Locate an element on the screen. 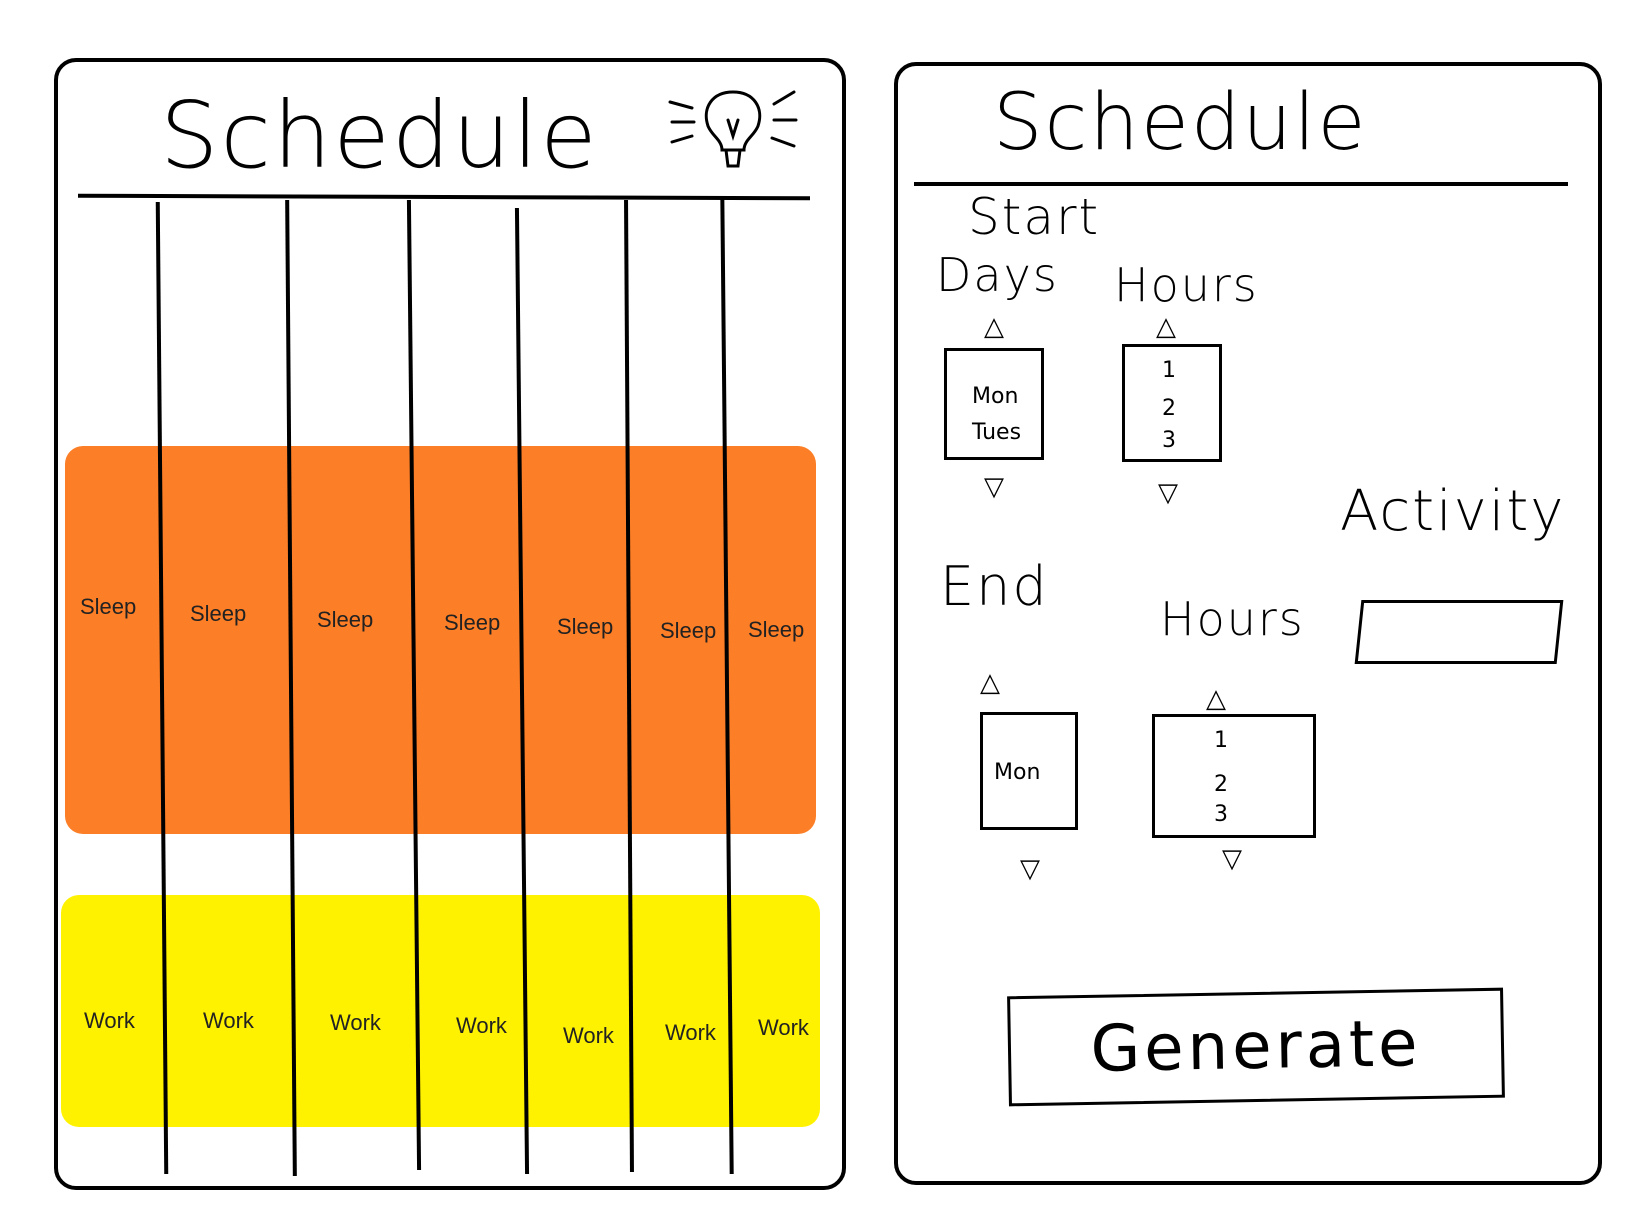 The image size is (1649, 1231). sleep-label-7: Sleep is located at coordinates (776, 629).